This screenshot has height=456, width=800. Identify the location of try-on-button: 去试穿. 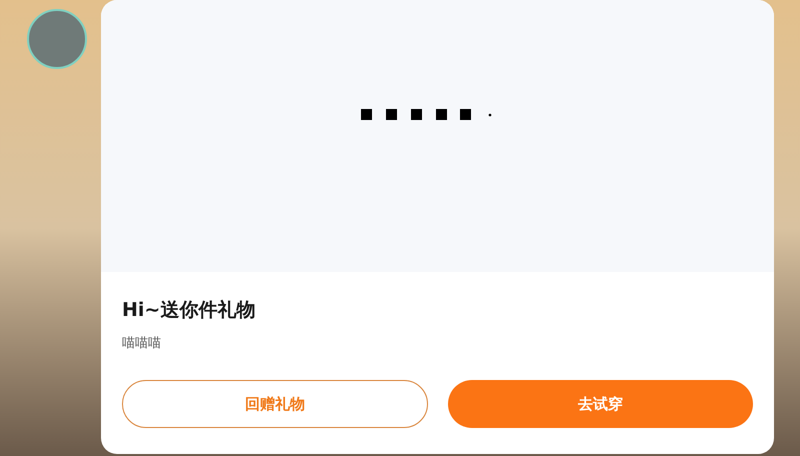
(600, 404).